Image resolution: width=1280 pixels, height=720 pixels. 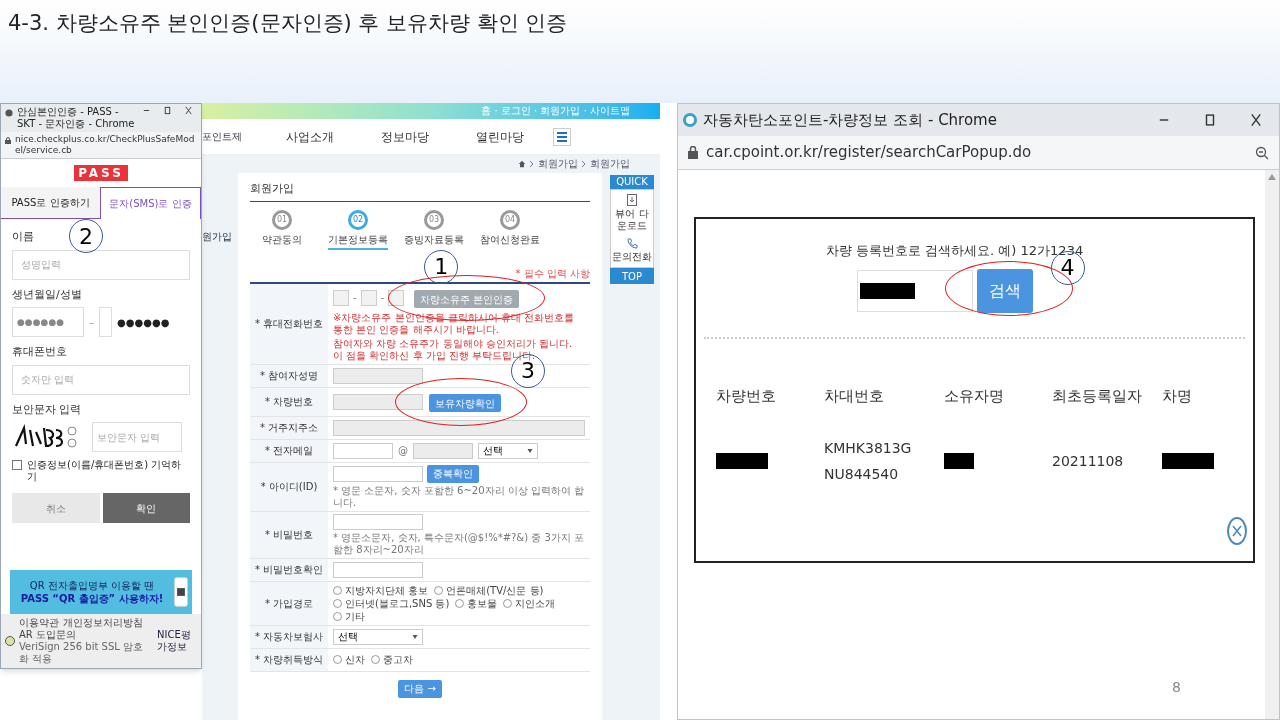 I want to click on table-cell-text: 20211108, so click(x=1088, y=461).